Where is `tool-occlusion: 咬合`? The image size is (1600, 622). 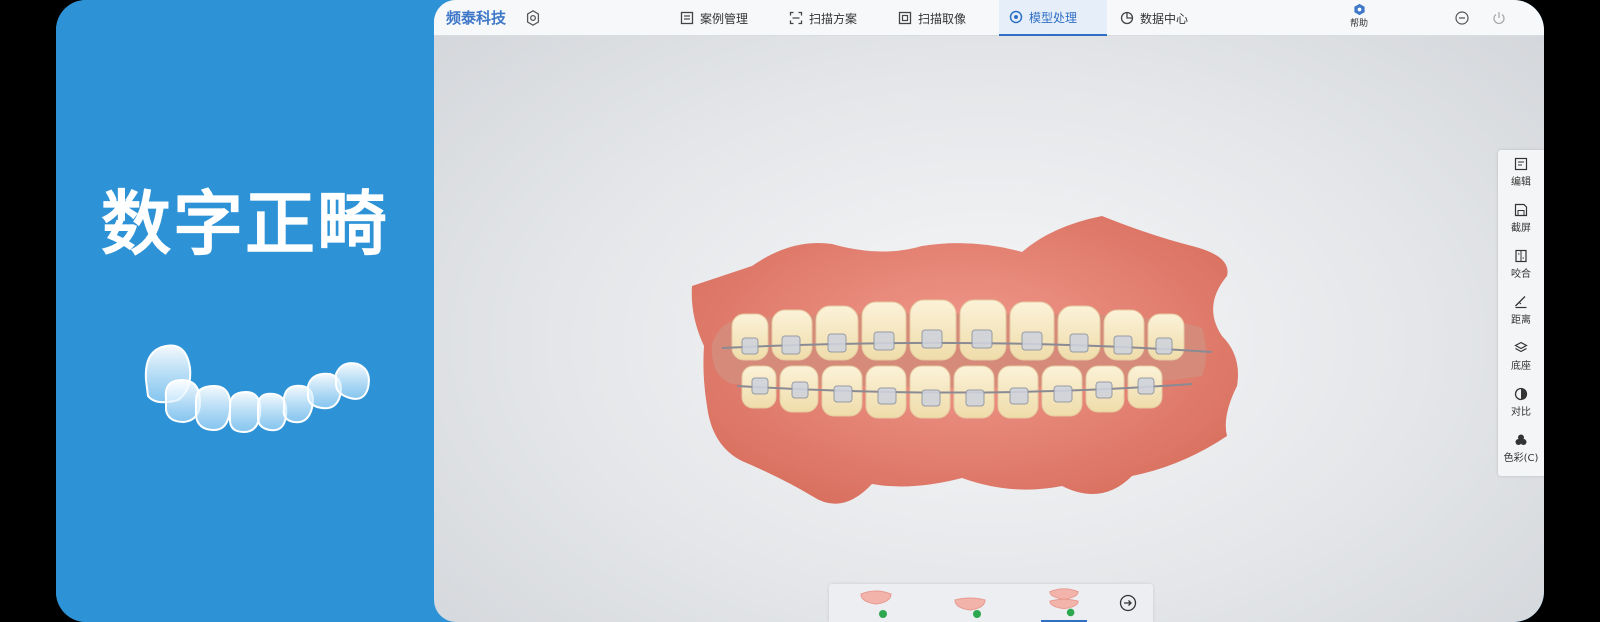
tool-occlusion: 咬合 is located at coordinates (1521, 264).